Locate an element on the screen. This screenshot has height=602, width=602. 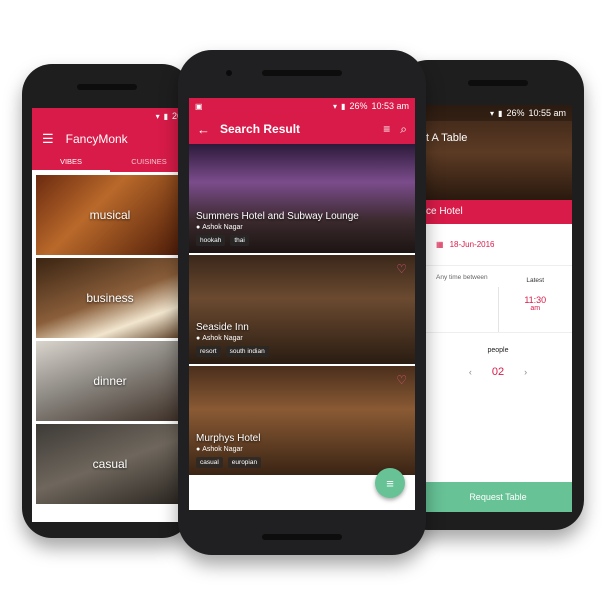
filter-fab-button: ≡ is located at coordinates (390, 483).